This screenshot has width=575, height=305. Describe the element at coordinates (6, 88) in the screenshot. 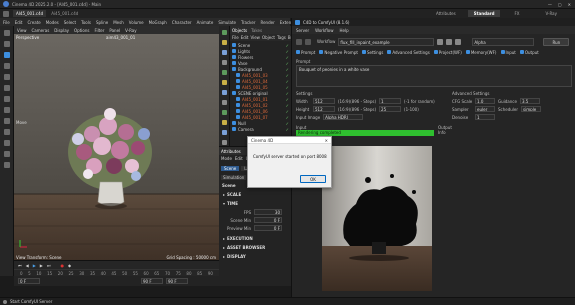

I see `spline-icon` at that location.